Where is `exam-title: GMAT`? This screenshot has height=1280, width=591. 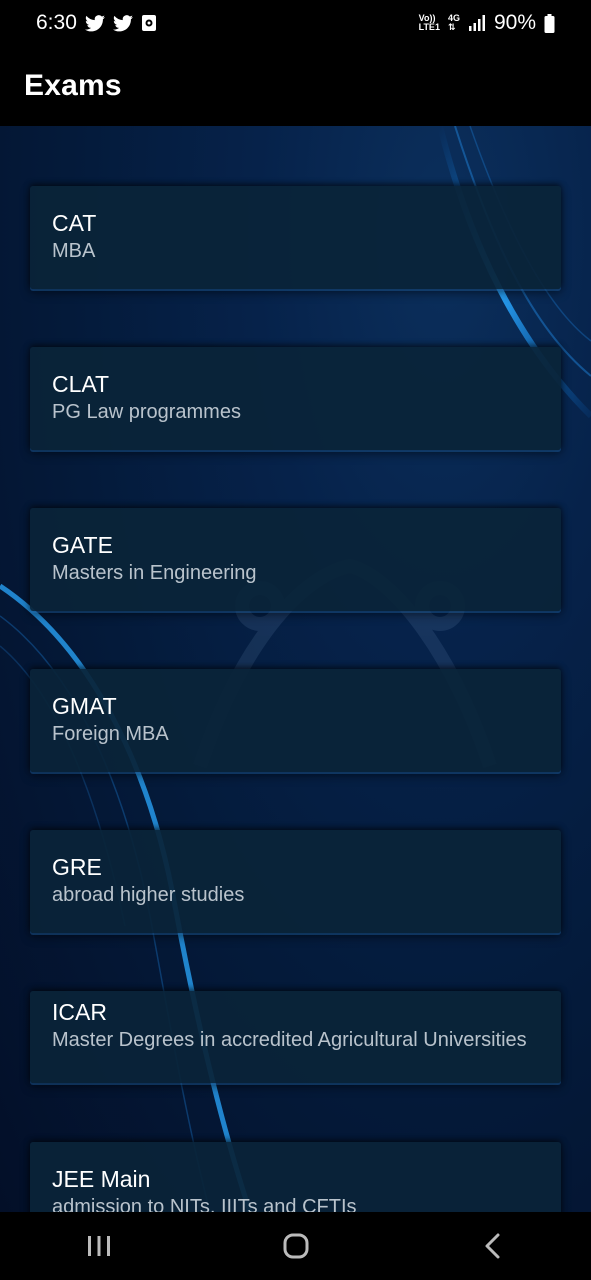
exam-title: GMAT is located at coordinates (84, 706).